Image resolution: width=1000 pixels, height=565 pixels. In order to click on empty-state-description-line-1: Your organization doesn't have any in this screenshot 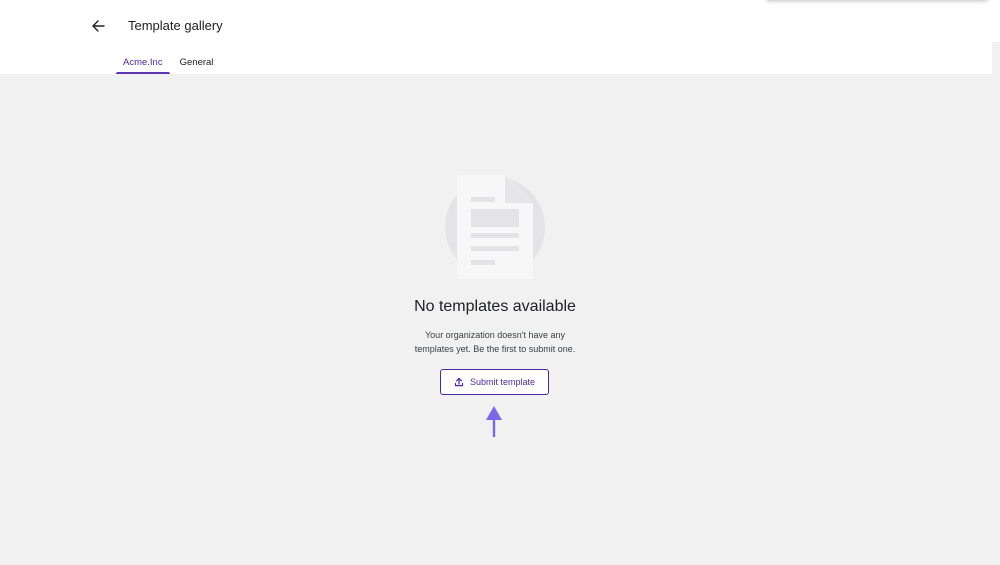, I will do `click(495, 335)`.